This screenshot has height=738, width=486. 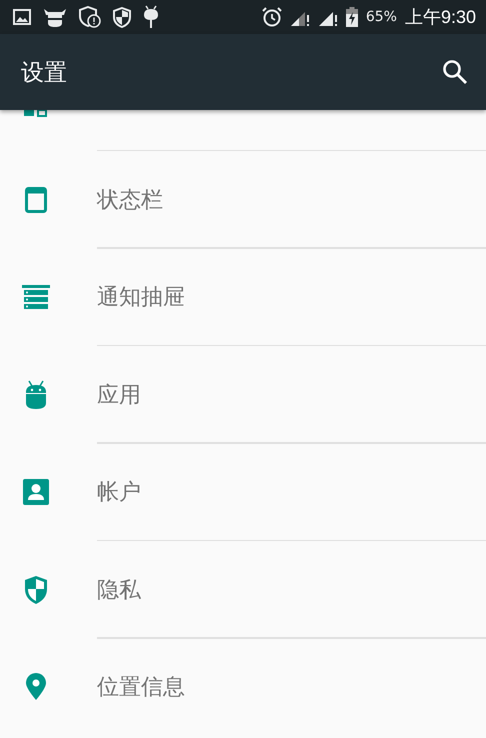 What do you see at coordinates (243, 297) in the screenshot?
I see `settings-item: 通知抽屉` at bounding box center [243, 297].